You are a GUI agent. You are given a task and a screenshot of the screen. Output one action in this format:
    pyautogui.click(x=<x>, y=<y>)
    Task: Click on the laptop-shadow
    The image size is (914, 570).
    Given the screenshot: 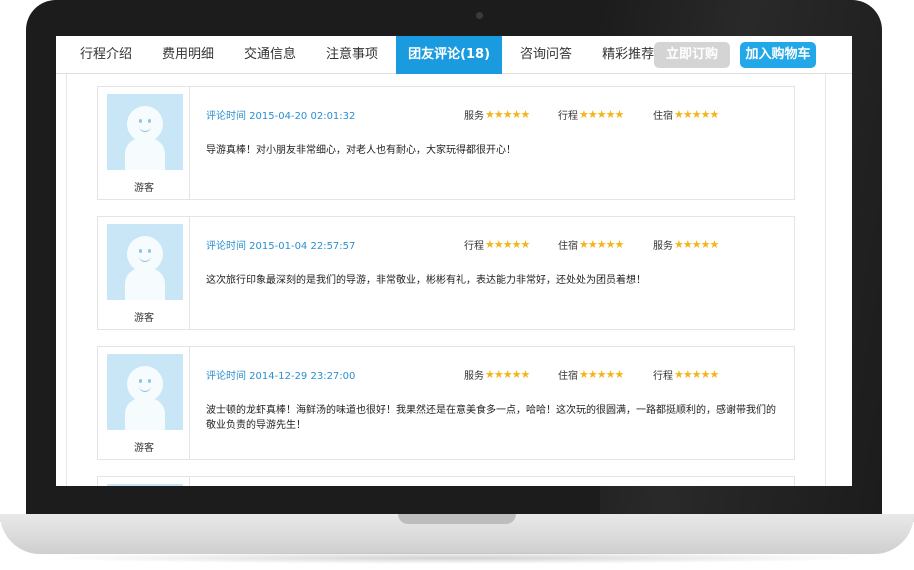 What is the action you would take?
    pyautogui.click(x=457, y=558)
    